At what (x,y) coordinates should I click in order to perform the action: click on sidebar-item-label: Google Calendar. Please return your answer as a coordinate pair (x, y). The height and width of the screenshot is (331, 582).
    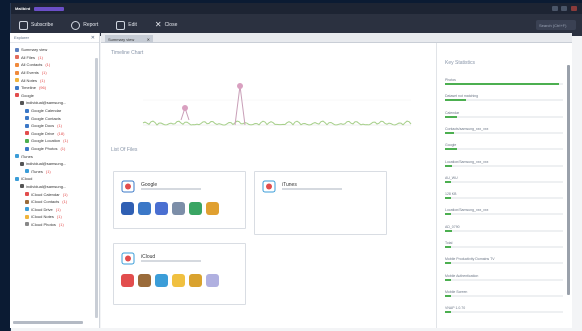
    Looking at the image, I should click on (46, 111).